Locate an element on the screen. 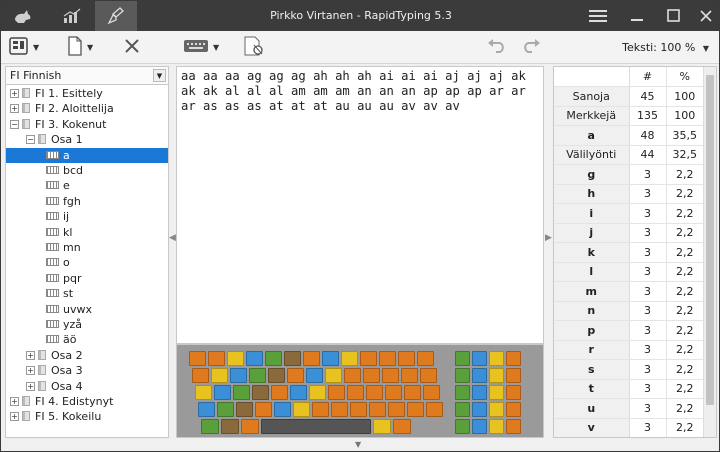  tree-item-label: yzå is located at coordinates (73, 324).